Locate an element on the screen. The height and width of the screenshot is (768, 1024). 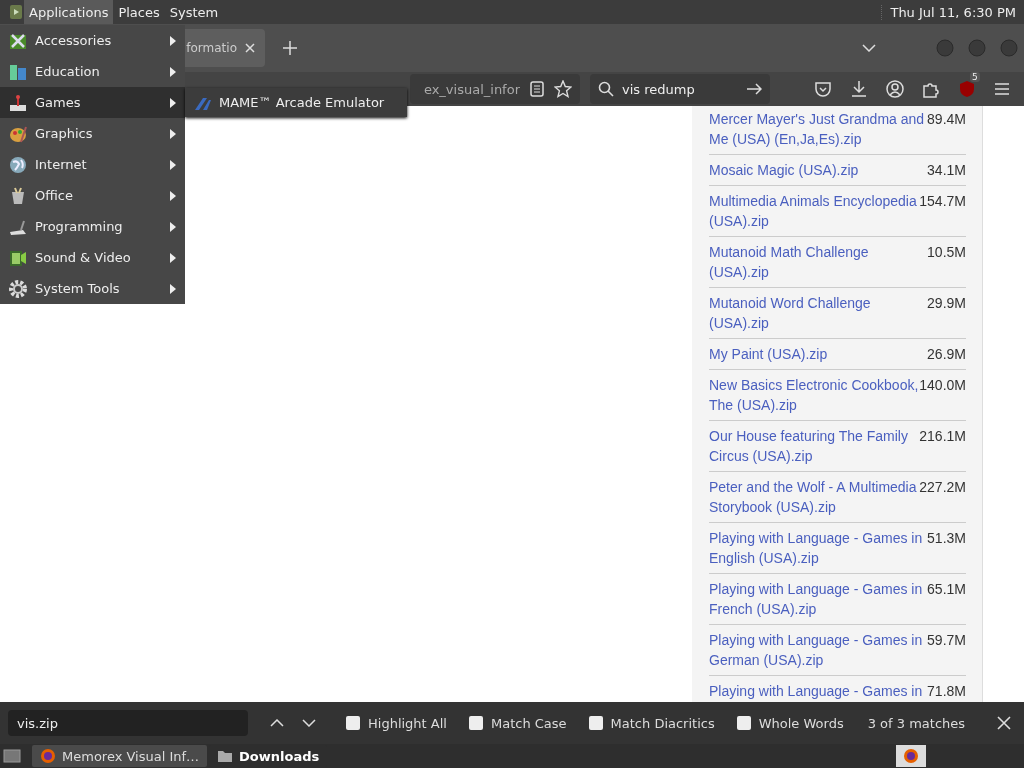
menu-item: Office is located at coordinates (92, 195).